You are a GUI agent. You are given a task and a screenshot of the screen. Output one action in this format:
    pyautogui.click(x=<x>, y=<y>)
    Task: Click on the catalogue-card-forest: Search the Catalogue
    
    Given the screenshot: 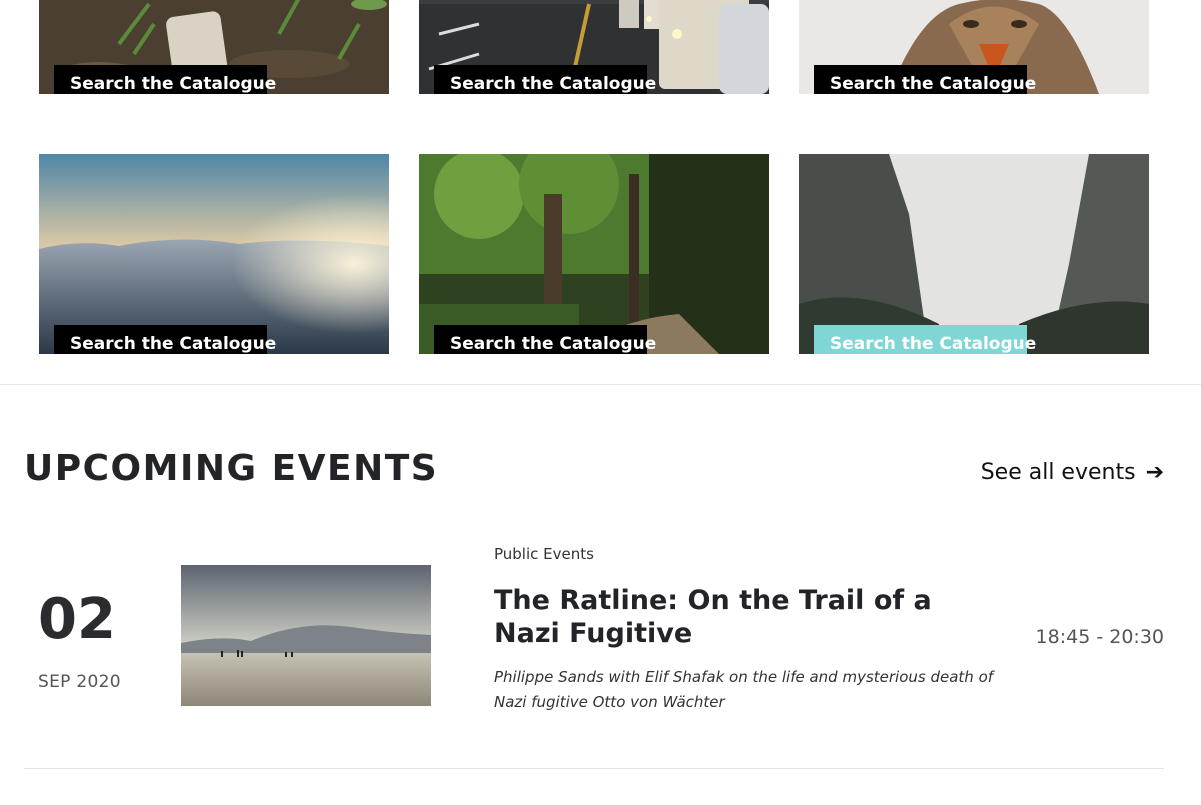 What is the action you would take?
    pyautogui.click(x=594, y=254)
    